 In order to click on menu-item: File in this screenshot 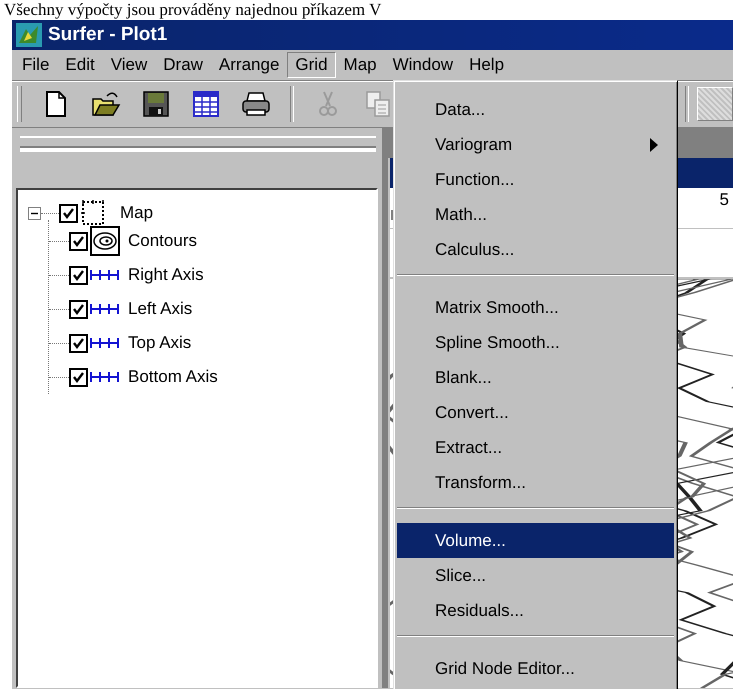, I will do `click(36, 65)`.